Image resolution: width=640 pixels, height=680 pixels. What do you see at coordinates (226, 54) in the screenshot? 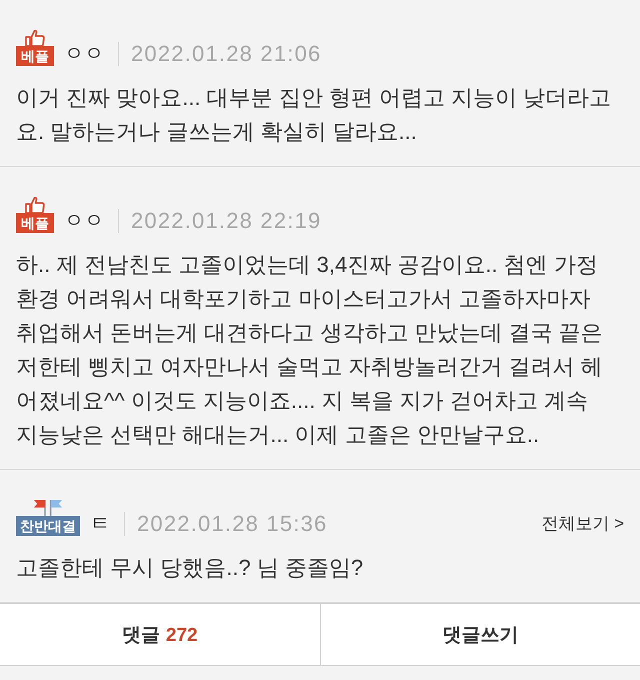
I see `comment-date: 2022.01.28 21:06` at bounding box center [226, 54].